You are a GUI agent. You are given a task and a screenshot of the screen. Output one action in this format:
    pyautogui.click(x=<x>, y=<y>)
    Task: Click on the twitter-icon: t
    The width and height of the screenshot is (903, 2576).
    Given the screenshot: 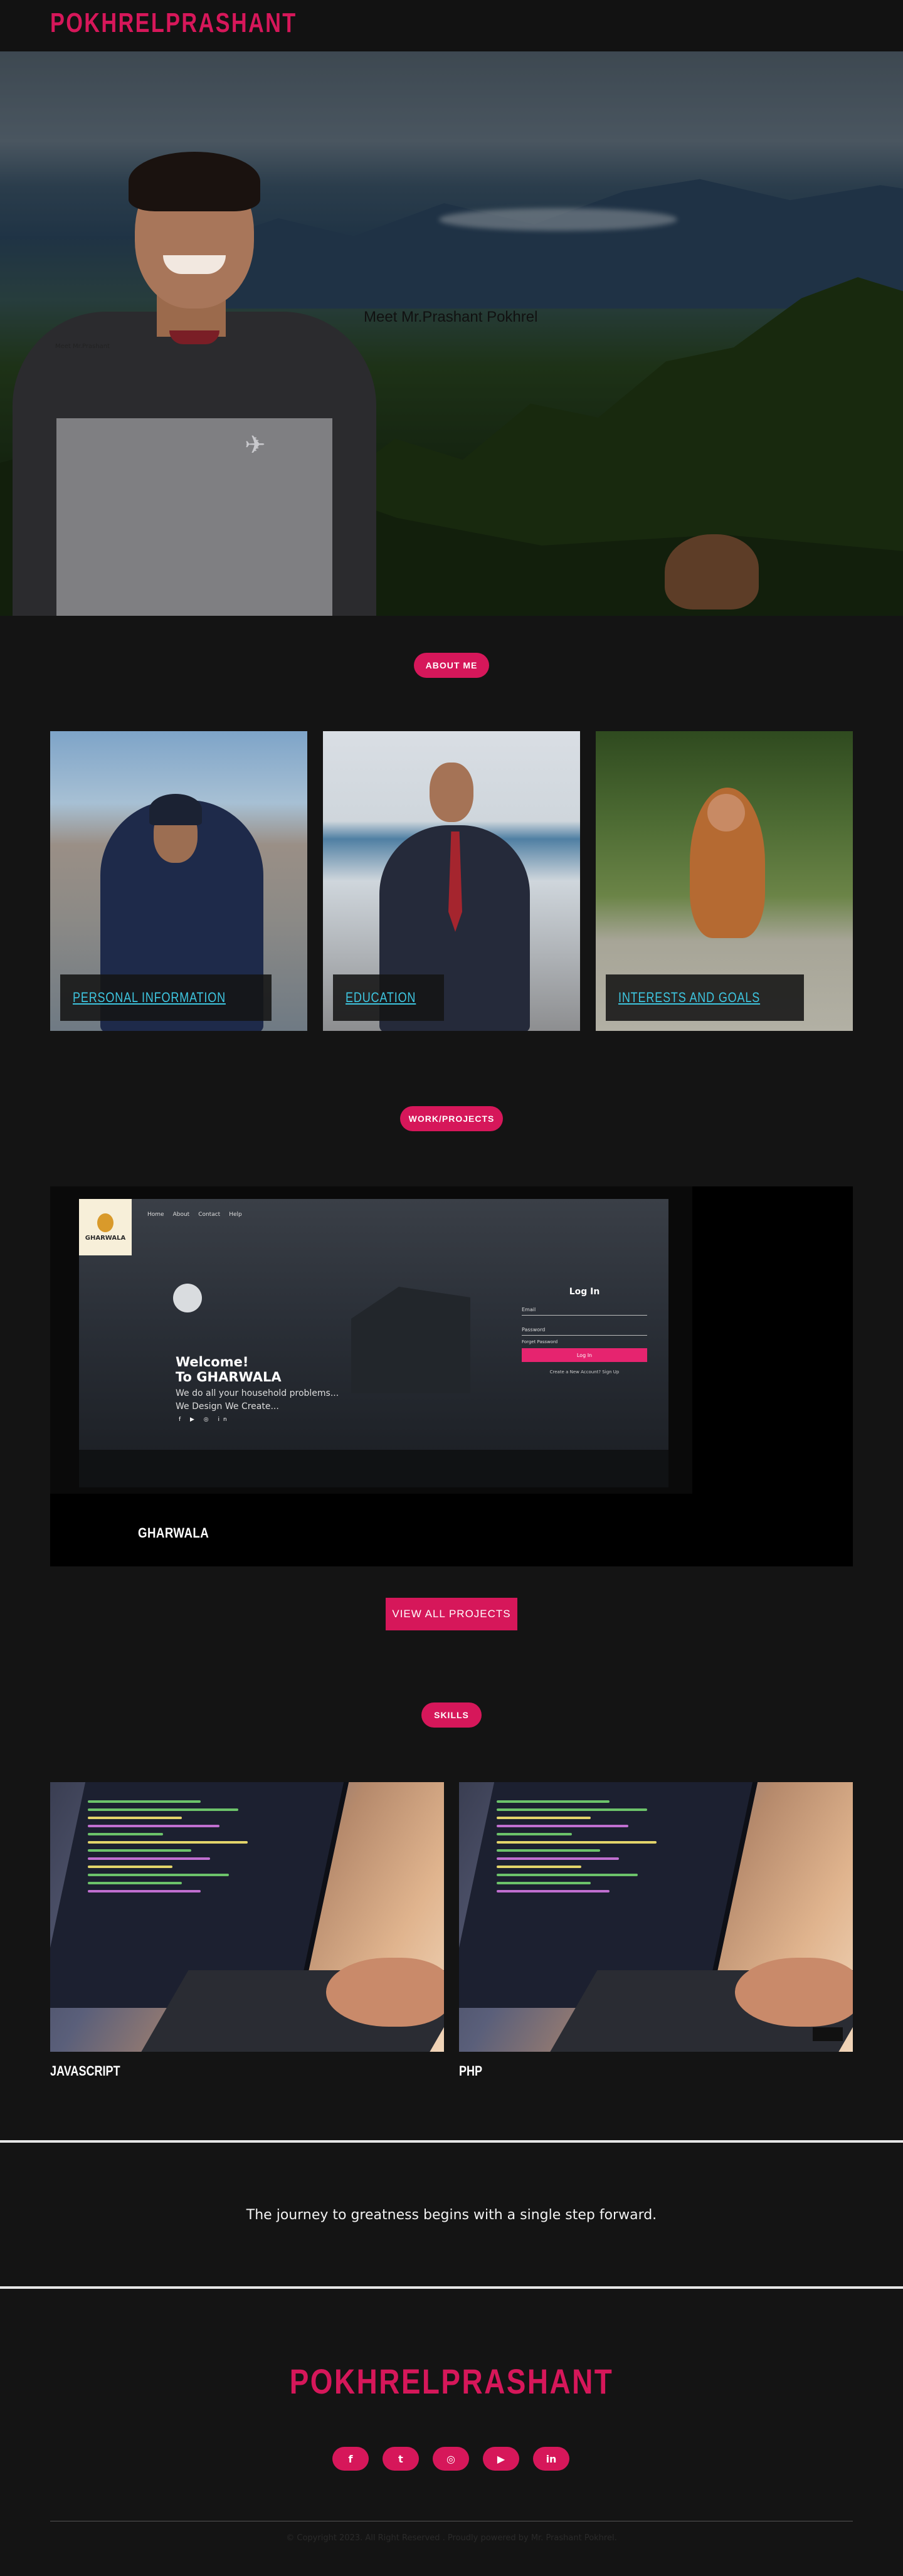 What is the action you would take?
    pyautogui.click(x=401, y=2459)
    